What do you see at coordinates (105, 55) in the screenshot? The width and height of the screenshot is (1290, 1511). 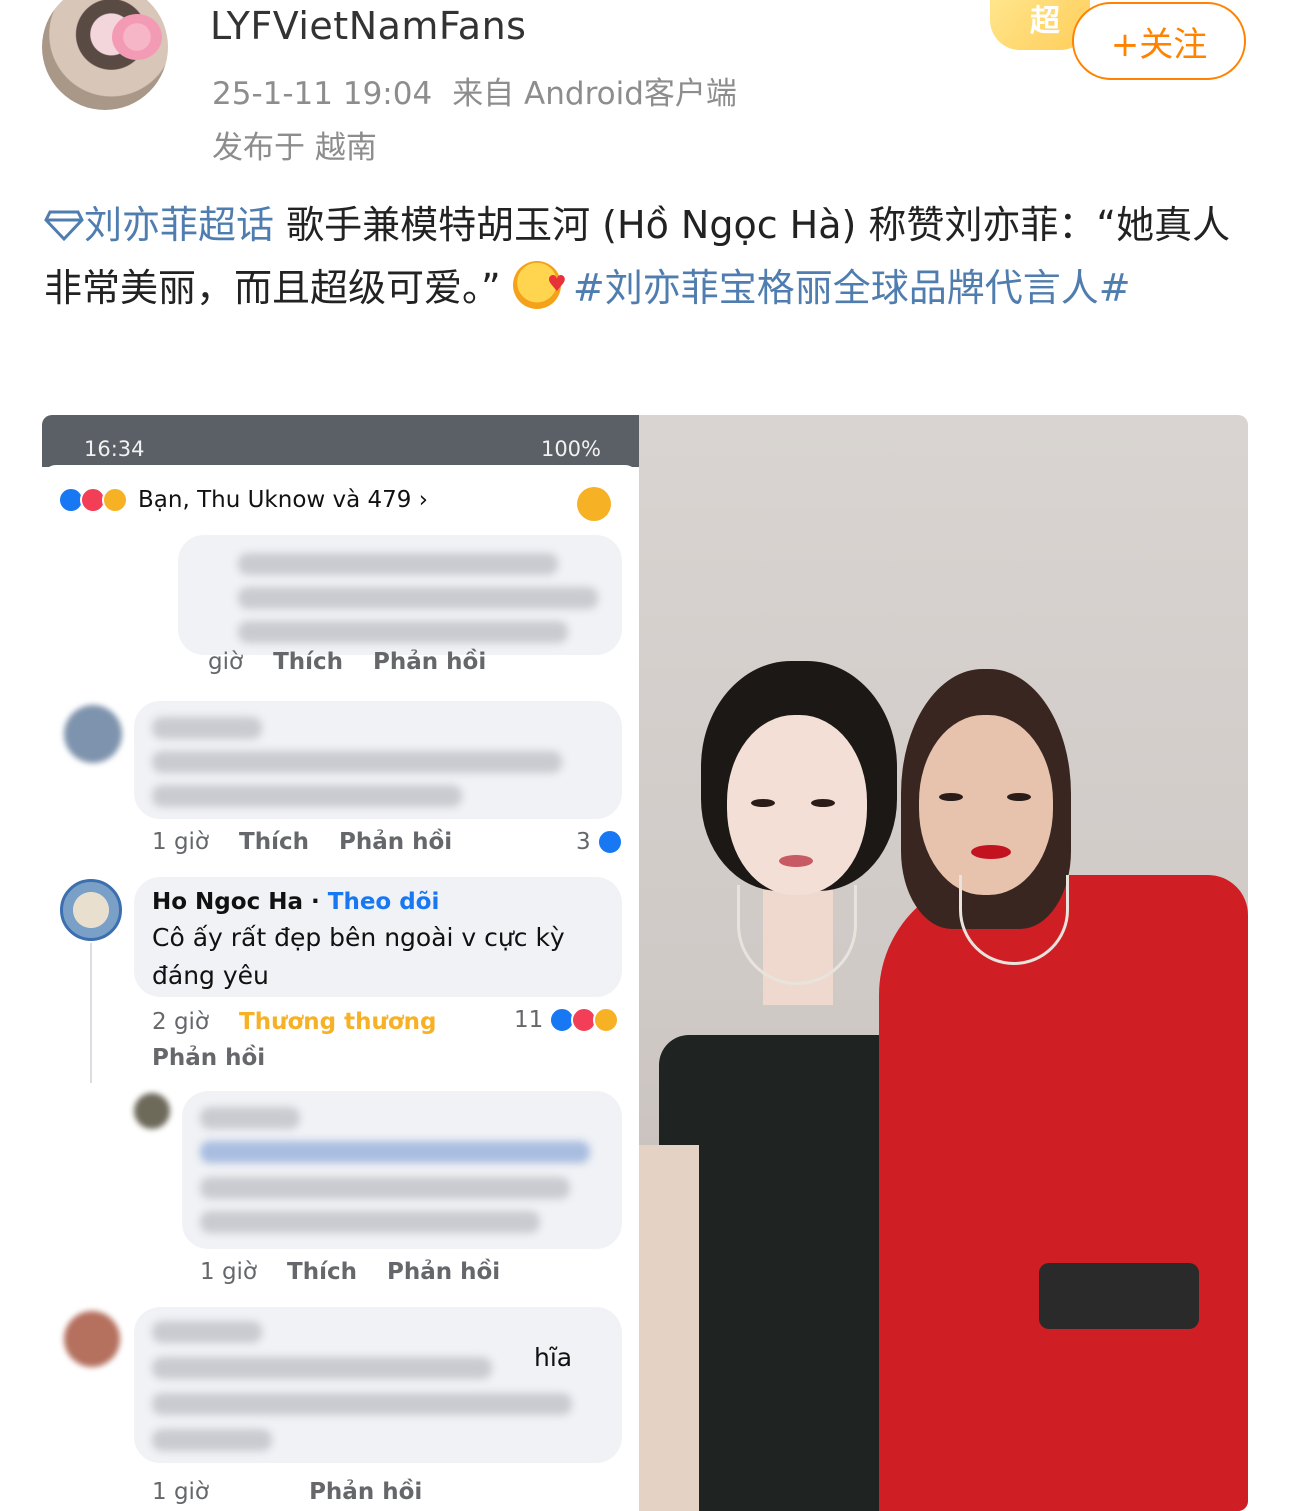 I see `user-avatar` at bounding box center [105, 55].